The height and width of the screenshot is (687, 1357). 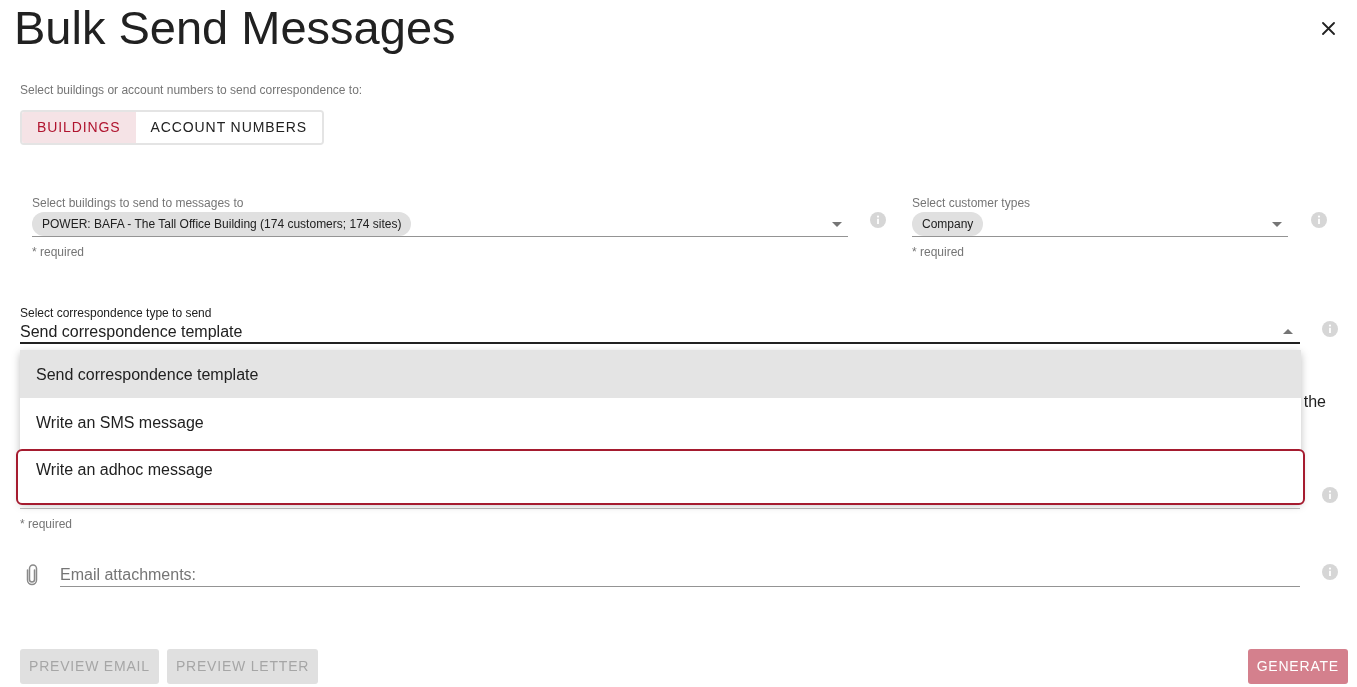 I want to click on selection-chip: Company, so click(x=948, y=224).